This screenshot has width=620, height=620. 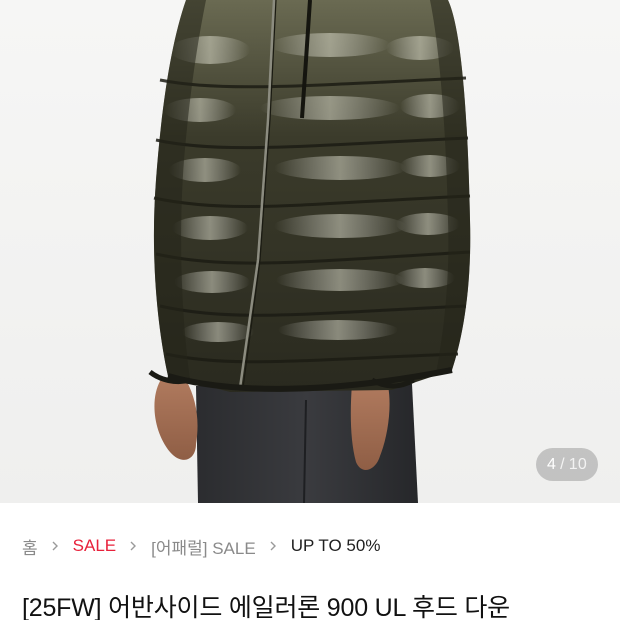 I want to click on image-counter-current: 4, so click(x=552, y=464).